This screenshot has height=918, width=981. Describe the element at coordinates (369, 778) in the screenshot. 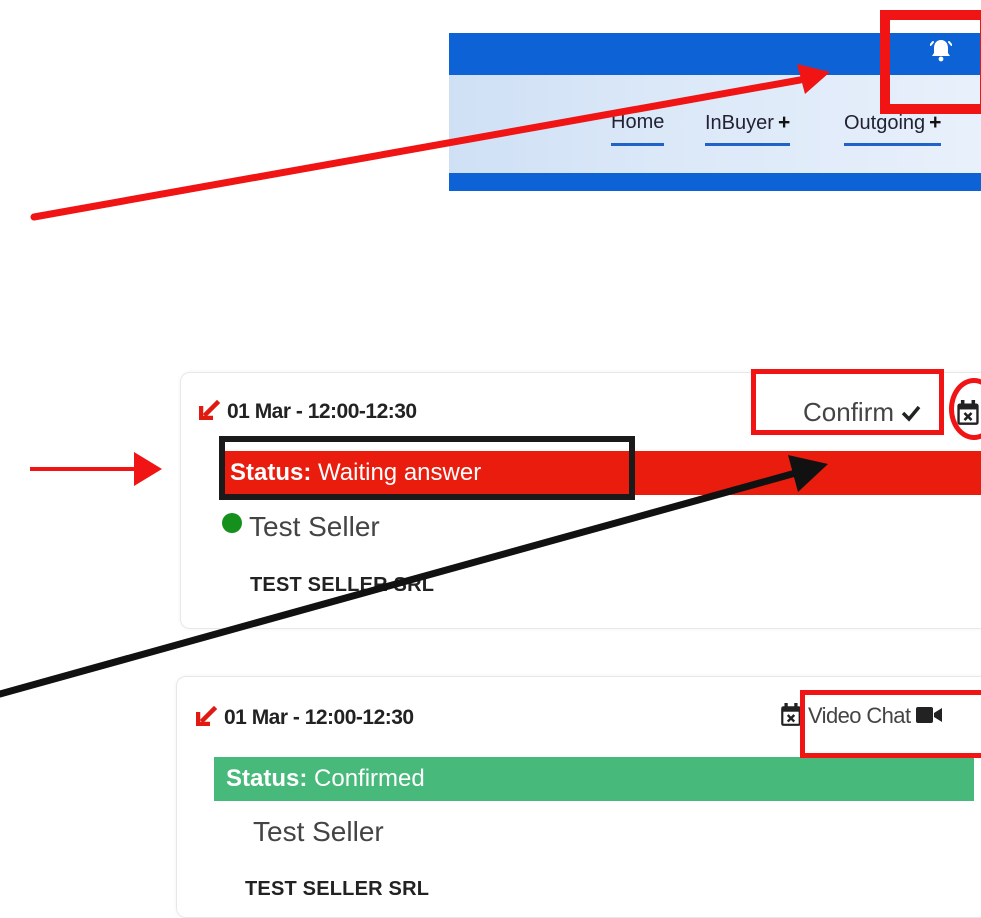

I see `status-value: Confirmed` at that location.